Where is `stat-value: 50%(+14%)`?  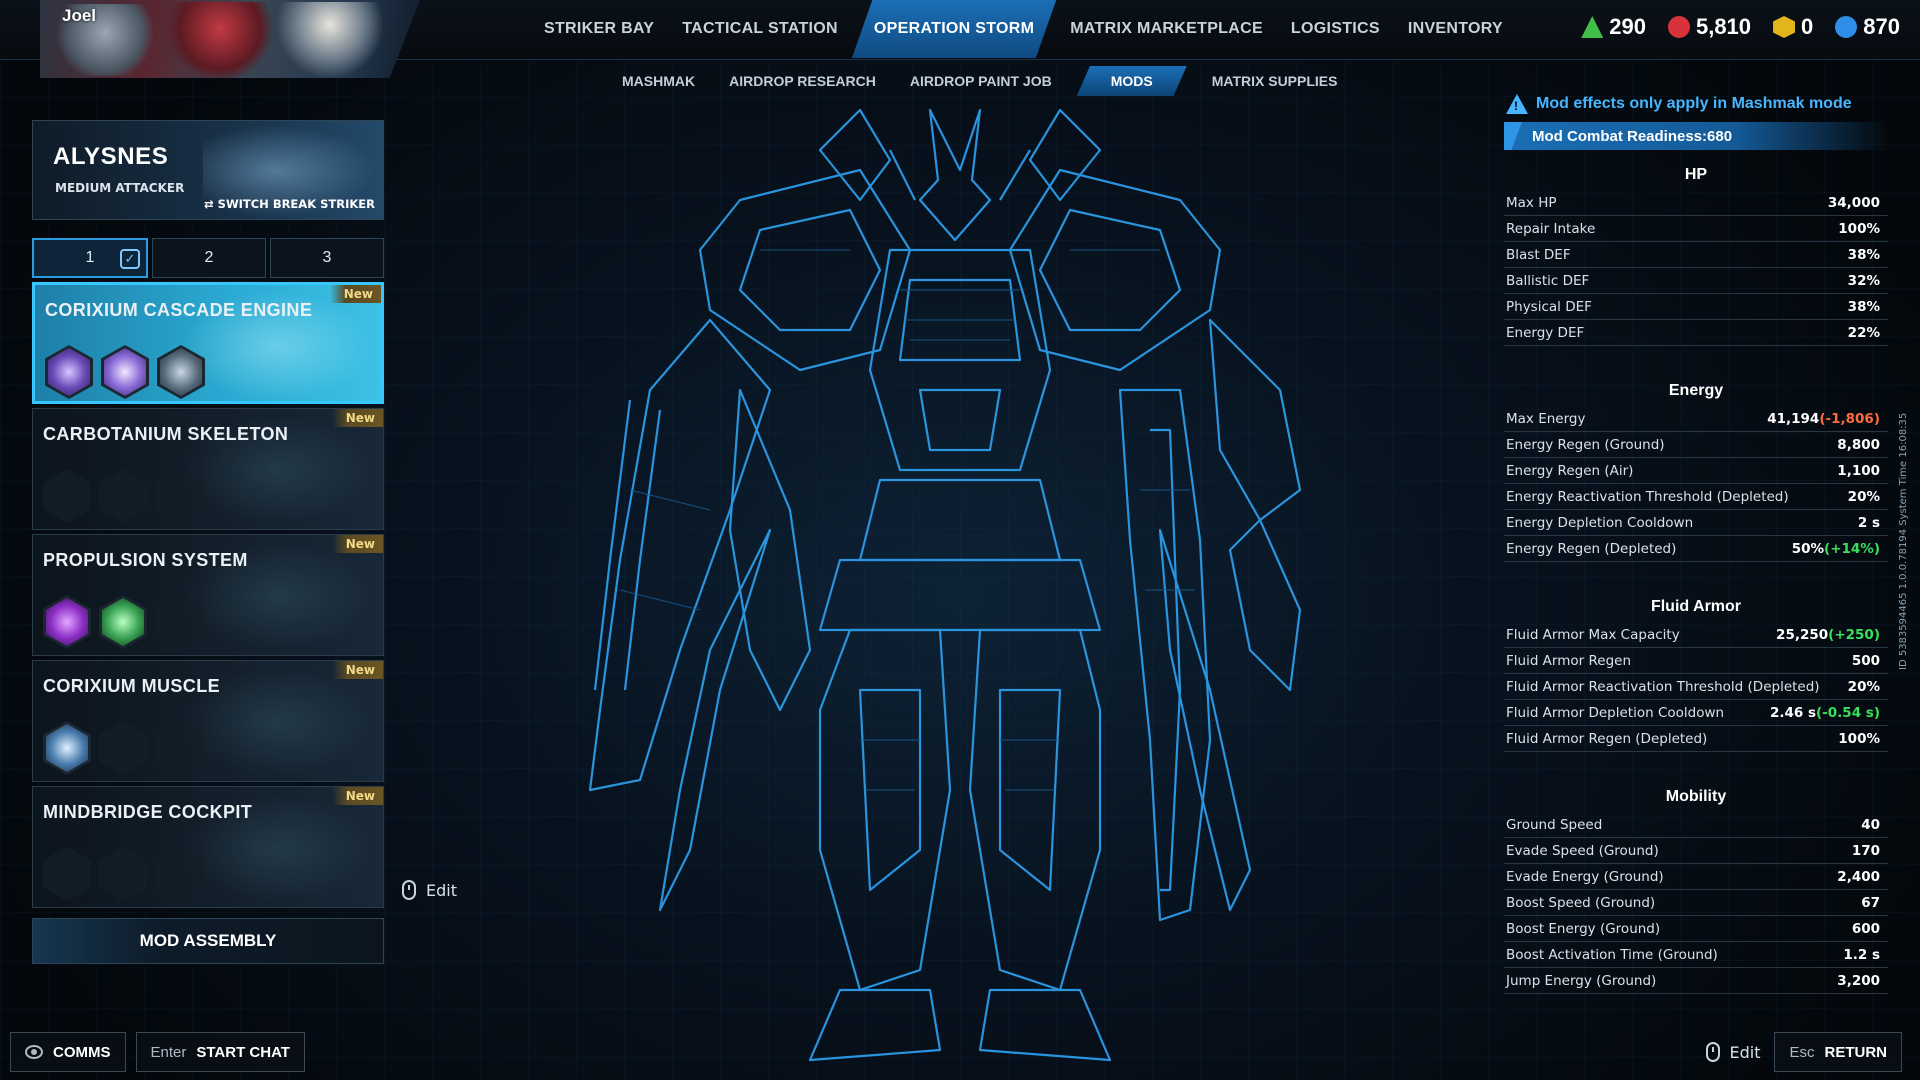
stat-value: 50%(+14%) is located at coordinates (1836, 549).